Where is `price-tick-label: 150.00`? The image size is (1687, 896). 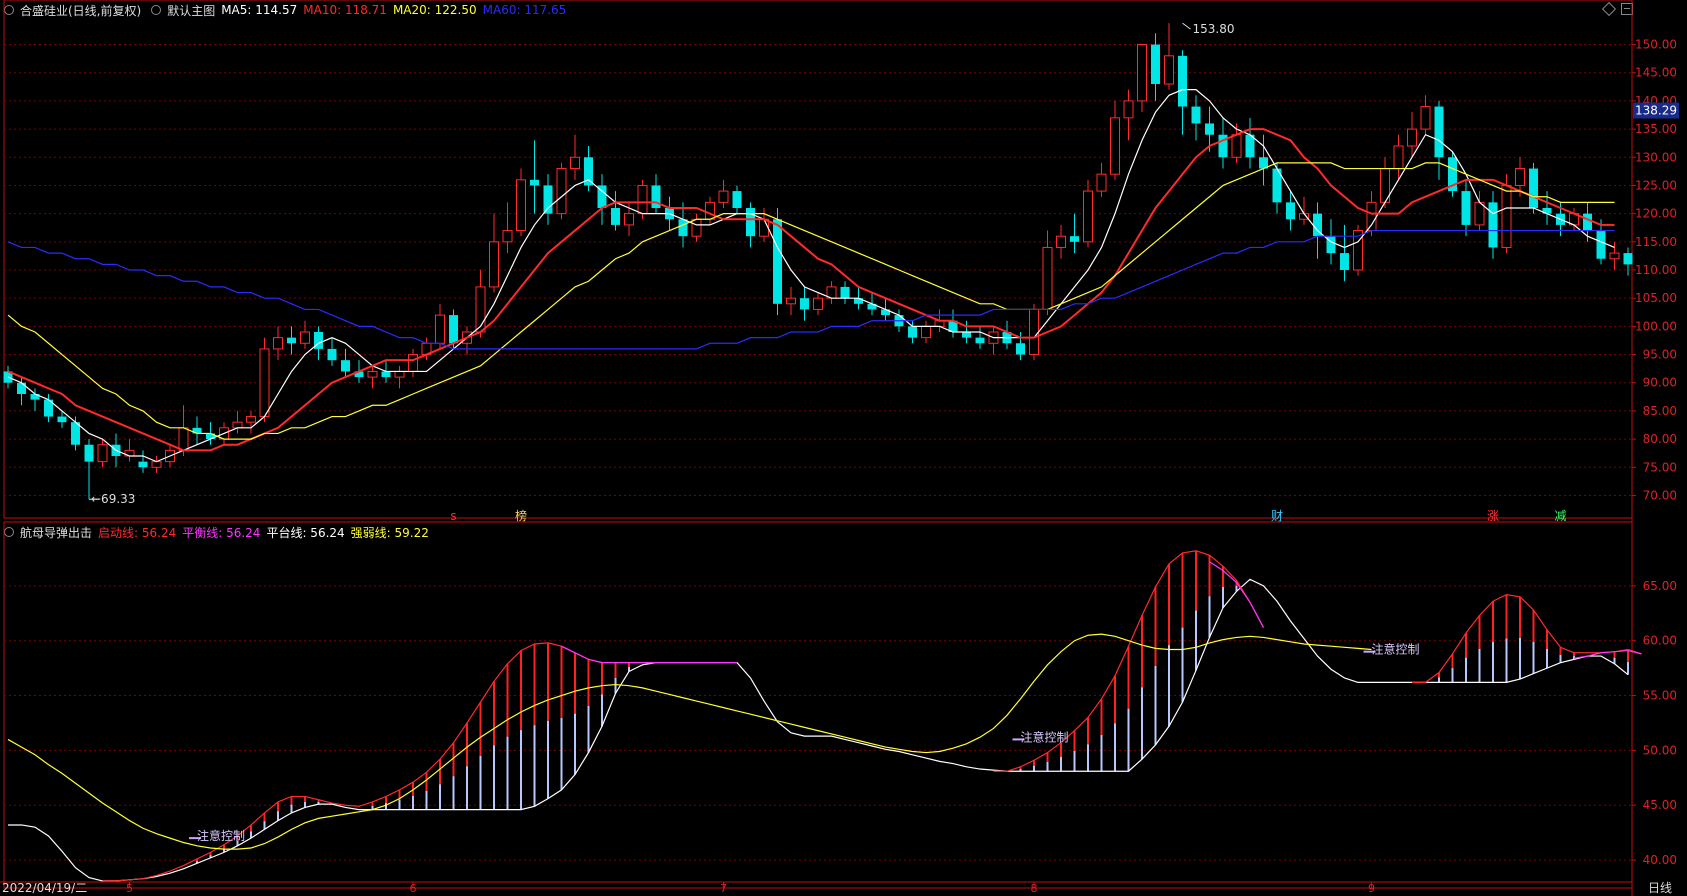
price-tick-label: 150.00 is located at coordinates (1656, 45).